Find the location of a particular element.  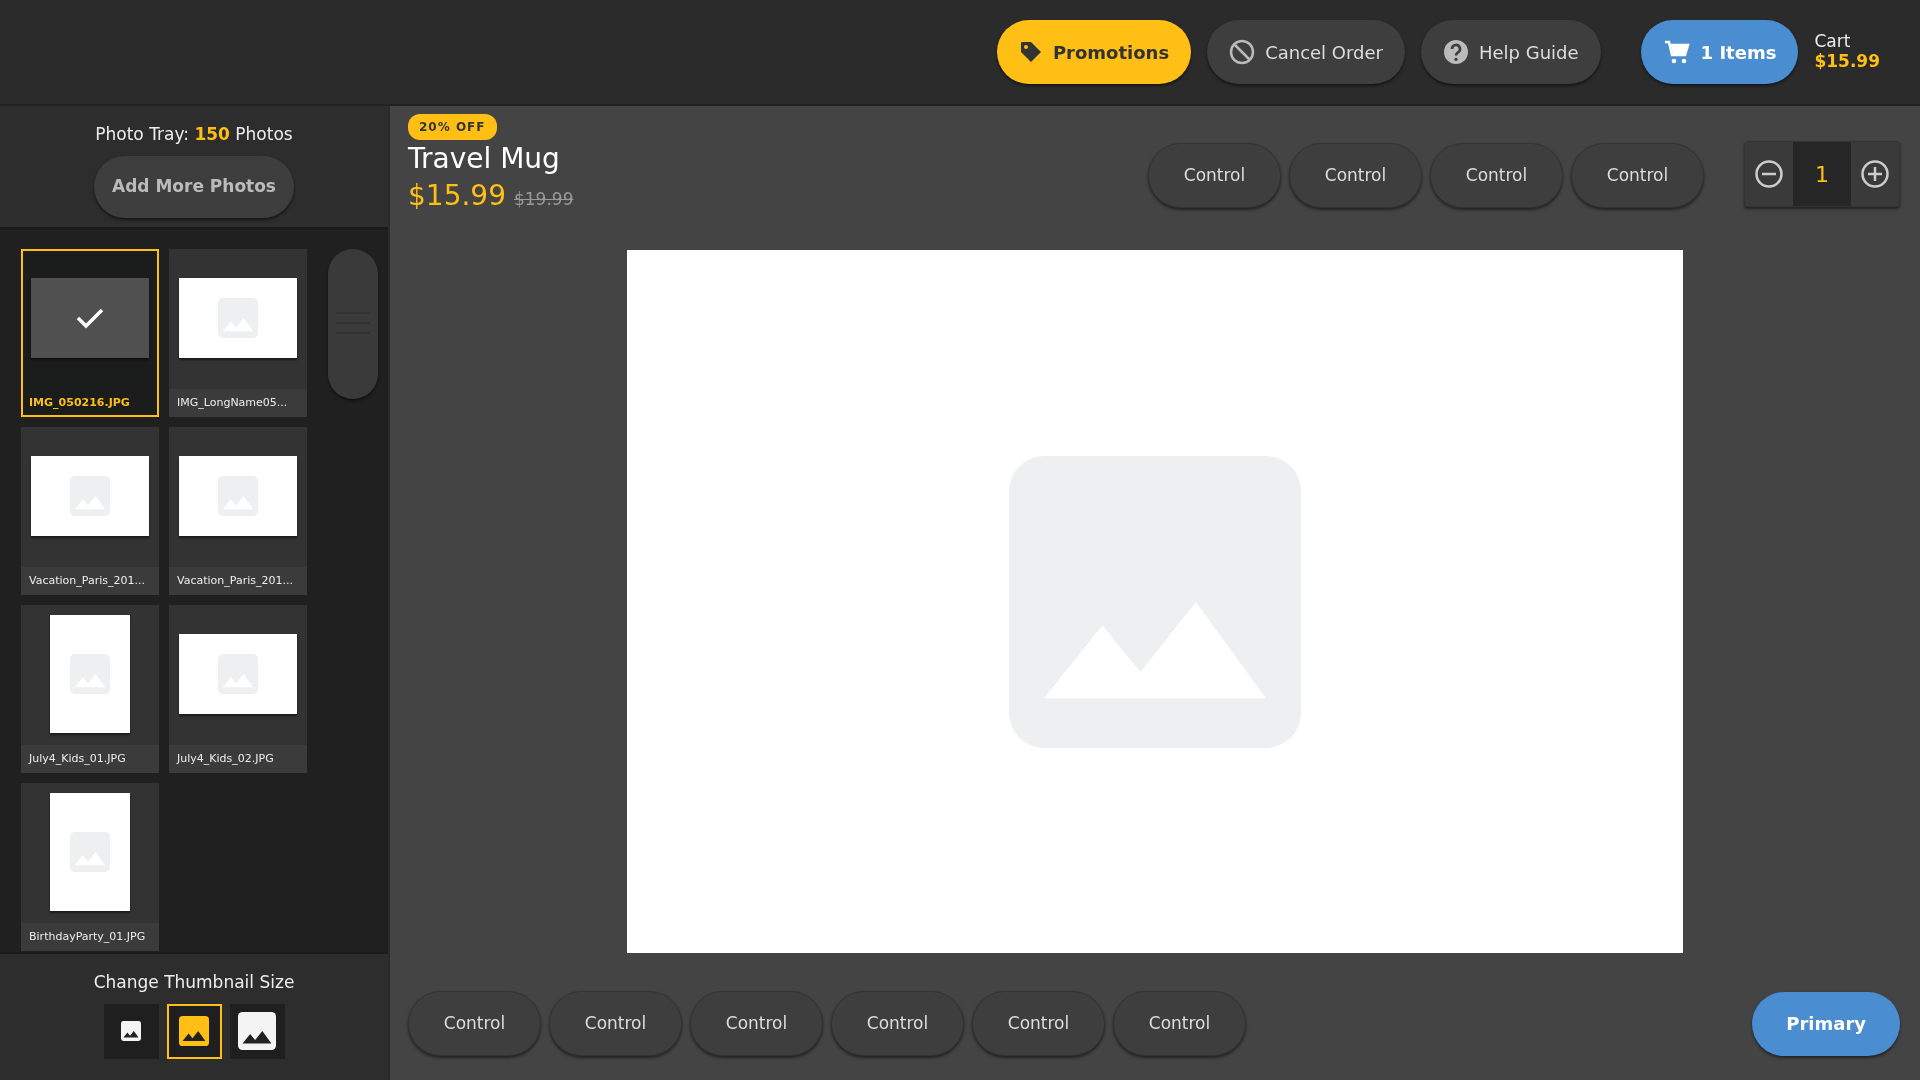

discount-badge: 20% OFF is located at coordinates (452, 127).